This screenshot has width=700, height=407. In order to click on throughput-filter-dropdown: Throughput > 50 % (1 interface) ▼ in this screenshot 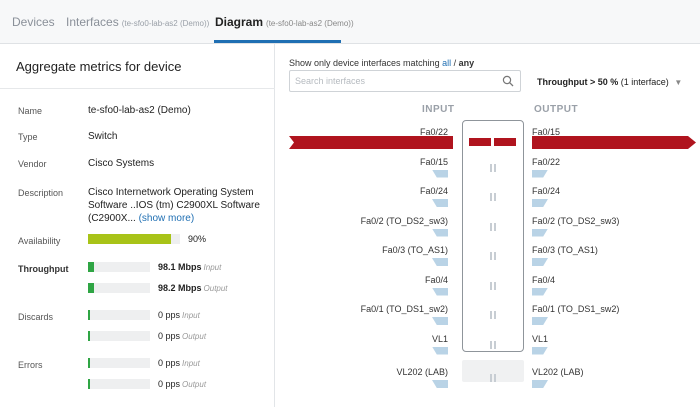, I will do `click(609, 82)`.